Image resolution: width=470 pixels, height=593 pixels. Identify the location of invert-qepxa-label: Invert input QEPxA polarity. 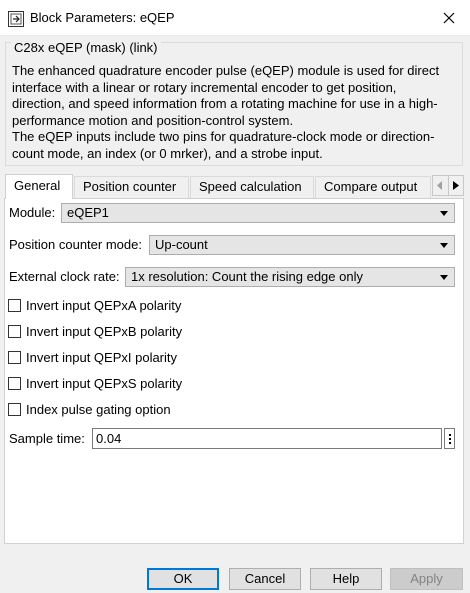
(104, 305).